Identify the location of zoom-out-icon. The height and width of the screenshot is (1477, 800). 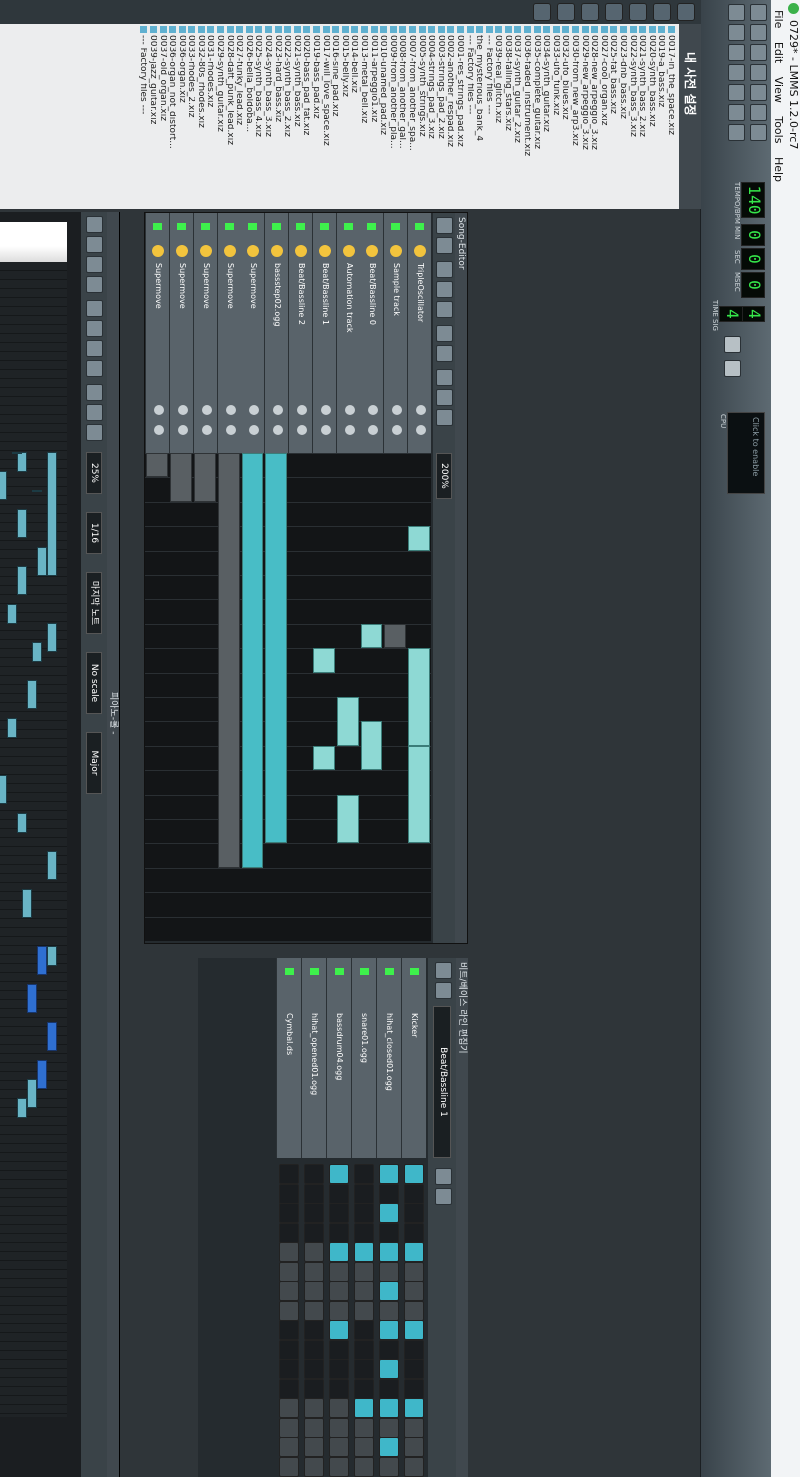
(444, 397).